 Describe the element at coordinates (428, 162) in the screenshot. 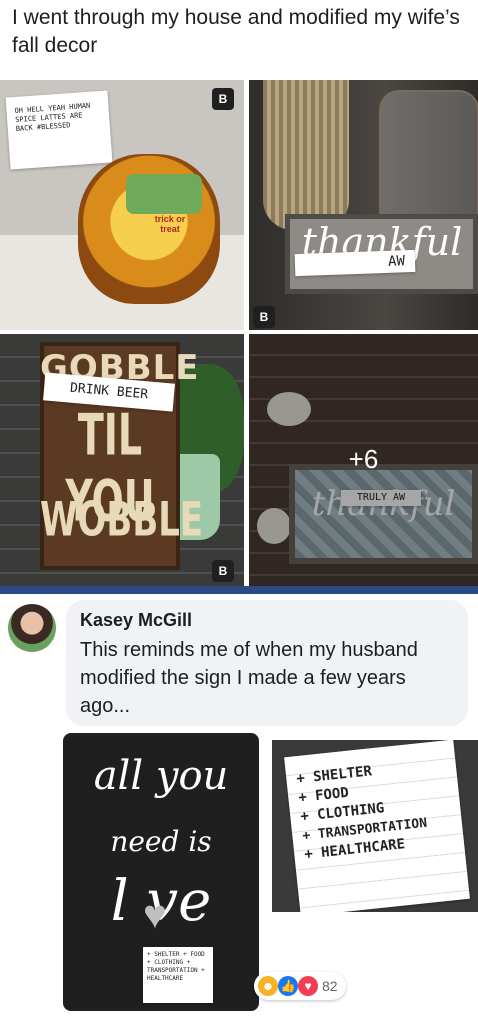

I see `jar` at that location.